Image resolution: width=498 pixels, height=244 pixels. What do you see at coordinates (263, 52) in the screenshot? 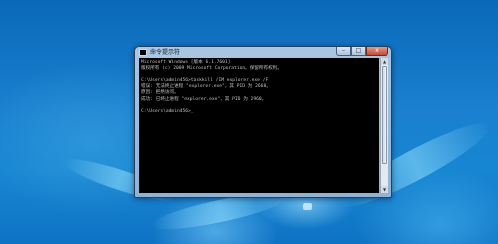
I see `title-bar: 命令提示符 – □ x` at bounding box center [263, 52].